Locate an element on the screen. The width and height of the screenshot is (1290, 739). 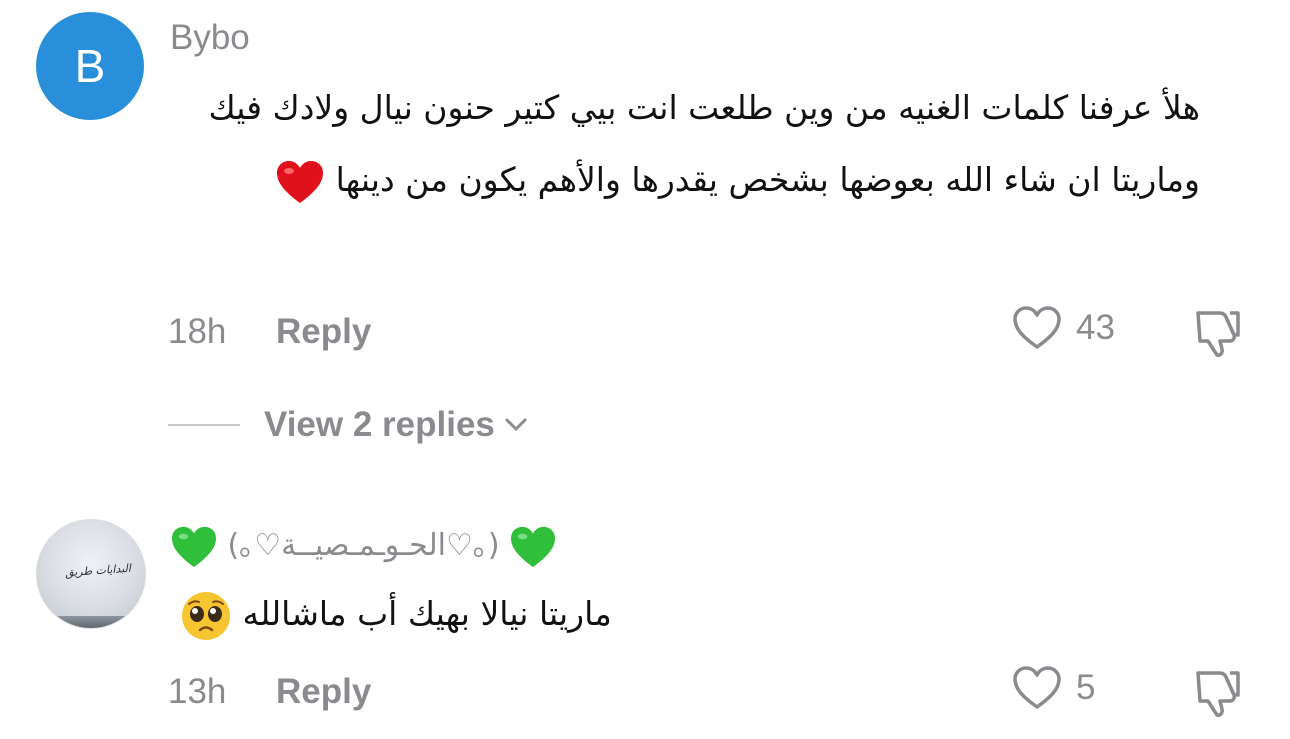
username-text: (｡♡الحـوـمـصيــة♡｡) is located at coordinates (363, 545).